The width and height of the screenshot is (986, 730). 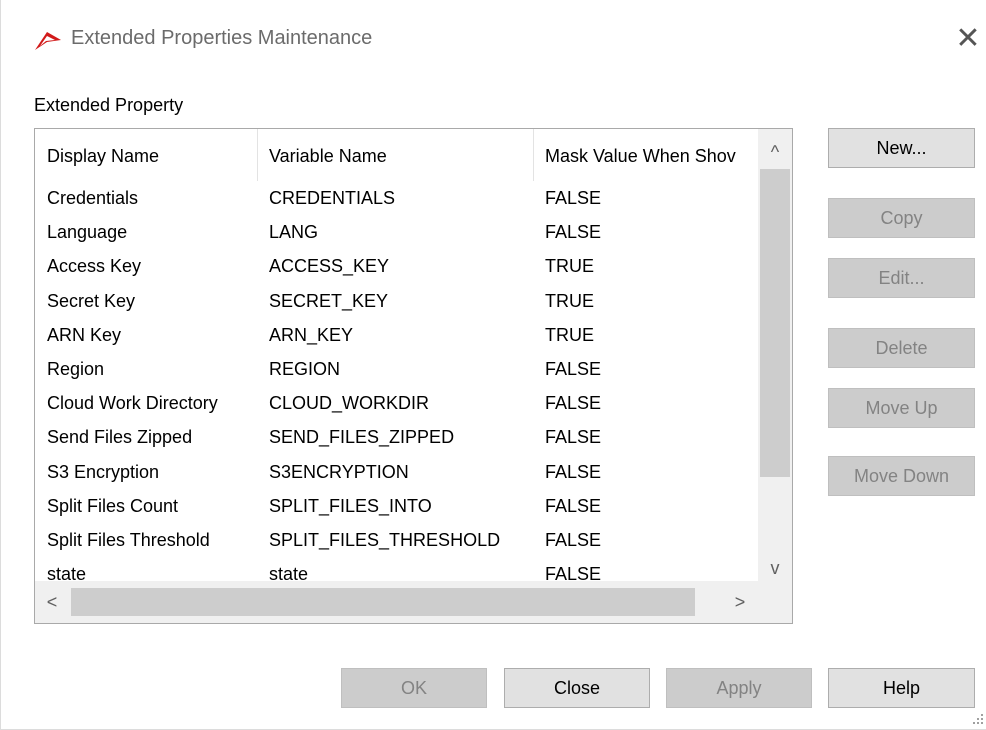 I want to click on copy-button: Copy, so click(x=901, y=218).